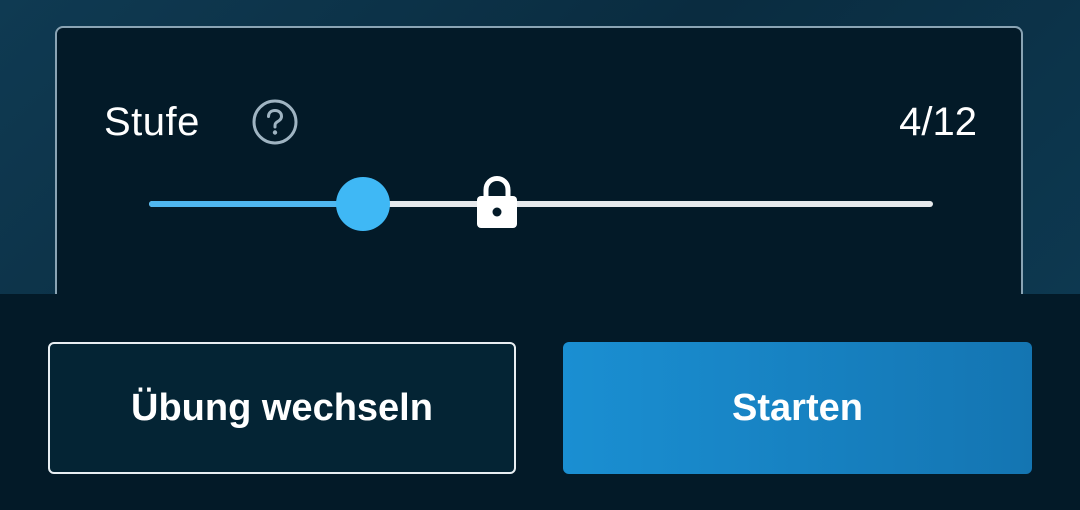 The height and width of the screenshot is (510, 1080). Describe the element at coordinates (797, 408) in the screenshot. I see `start-button: Starten` at that location.